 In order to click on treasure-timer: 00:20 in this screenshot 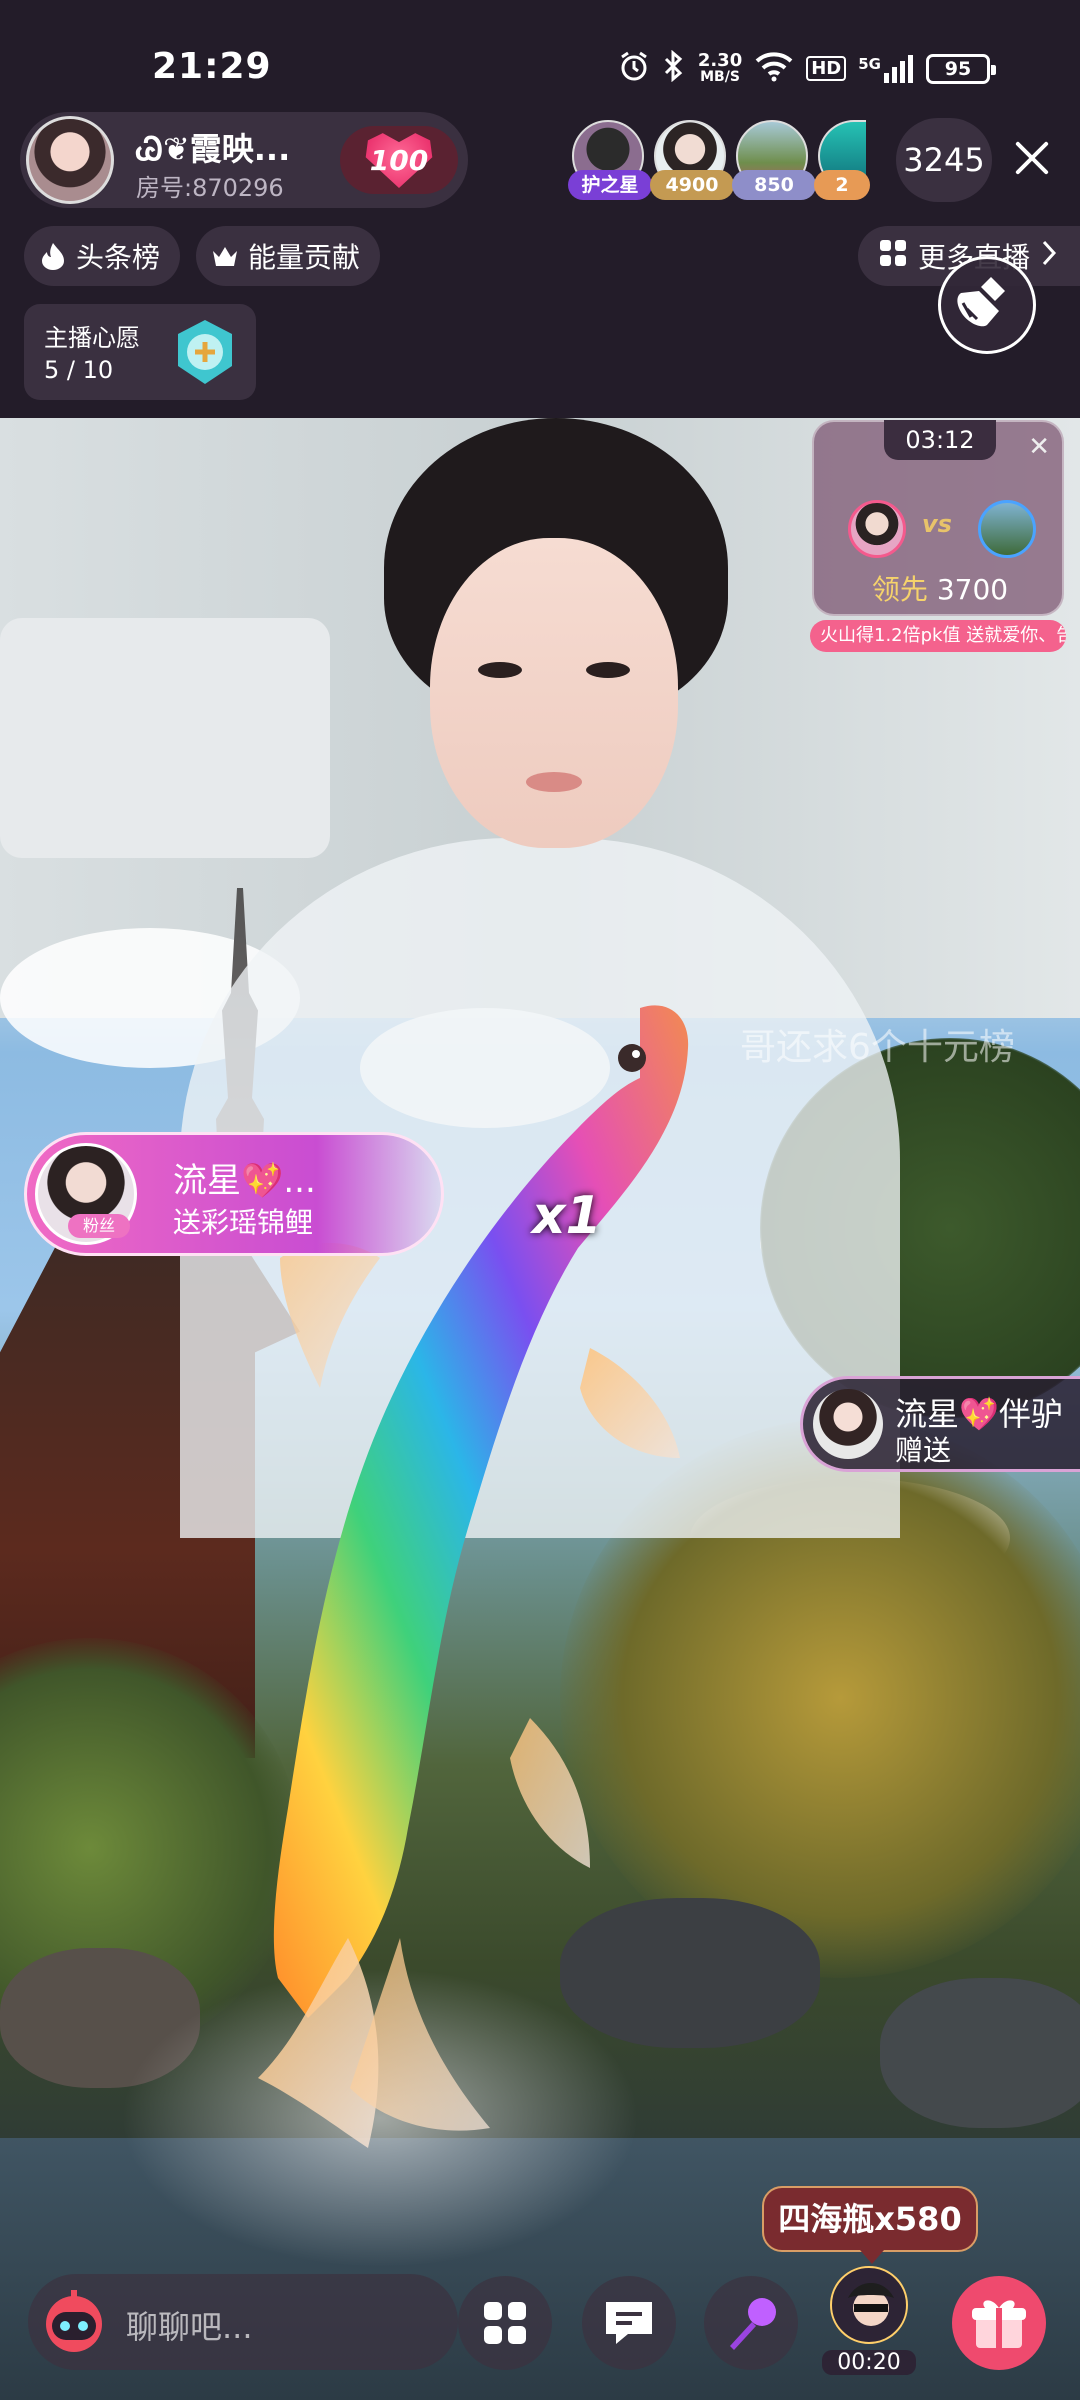, I will do `click(869, 2321)`.